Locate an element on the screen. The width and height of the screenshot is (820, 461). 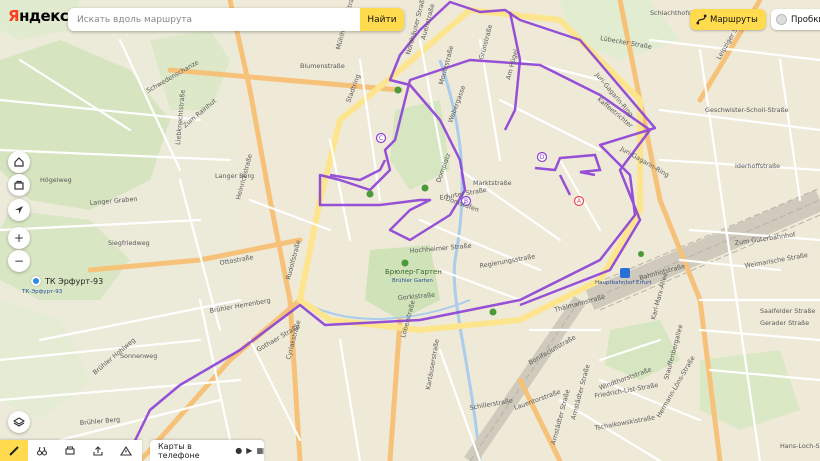
street-label: Iderhoffstraße is located at coordinates (757, 166).